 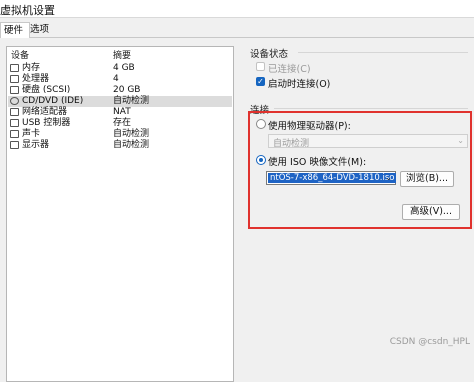 What do you see at coordinates (237, 30) in the screenshot?
I see `tab-bar: 硬件 选项` at bounding box center [237, 30].